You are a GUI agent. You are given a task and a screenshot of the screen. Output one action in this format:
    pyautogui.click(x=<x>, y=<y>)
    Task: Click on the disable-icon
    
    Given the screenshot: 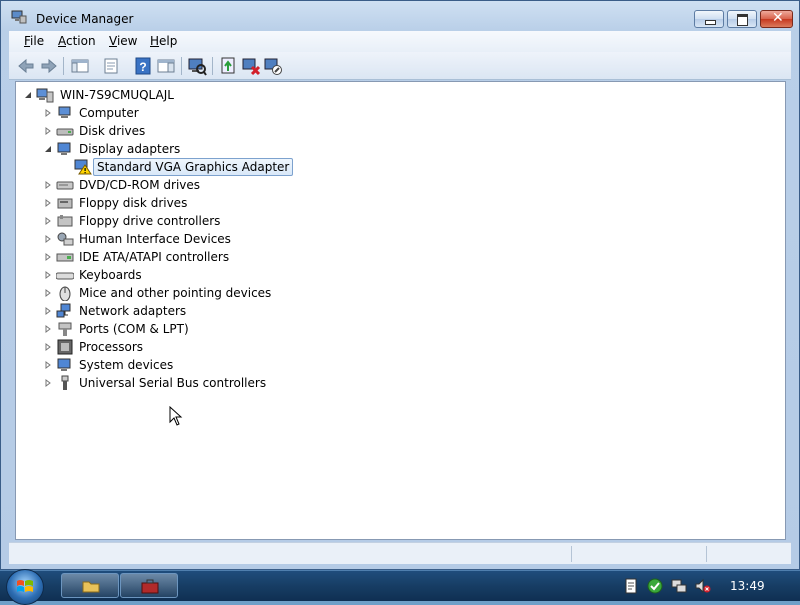 What is the action you would take?
    pyautogui.click(x=273, y=66)
    